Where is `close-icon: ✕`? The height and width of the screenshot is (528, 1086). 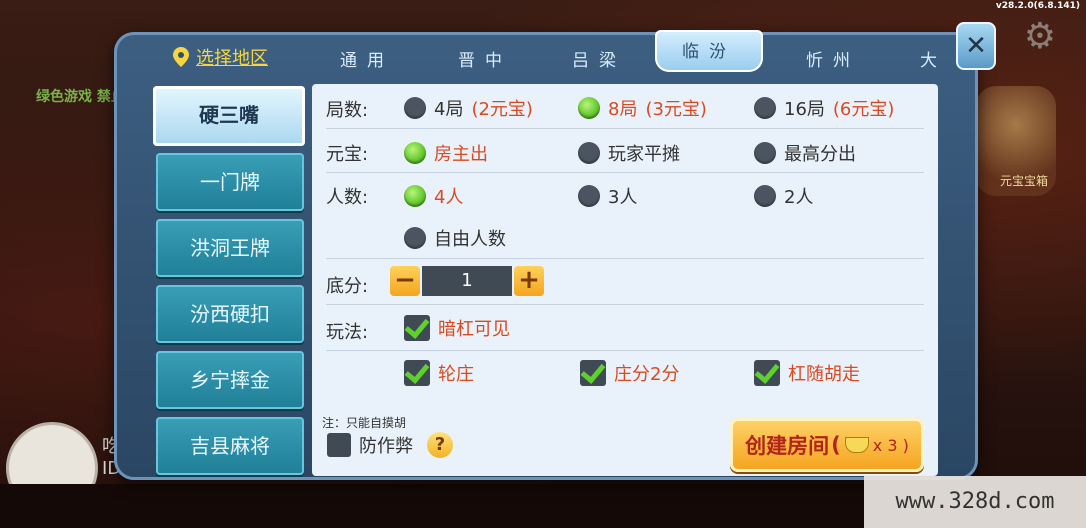 close-icon: ✕ is located at coordinates (976, 46).